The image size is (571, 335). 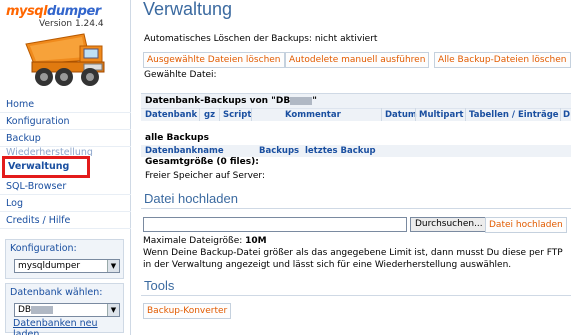 What do you see at coordinates (49, 266) in the screenshot?
I see `config-select-value: mysqldumper` at bounding box center [49, 266].